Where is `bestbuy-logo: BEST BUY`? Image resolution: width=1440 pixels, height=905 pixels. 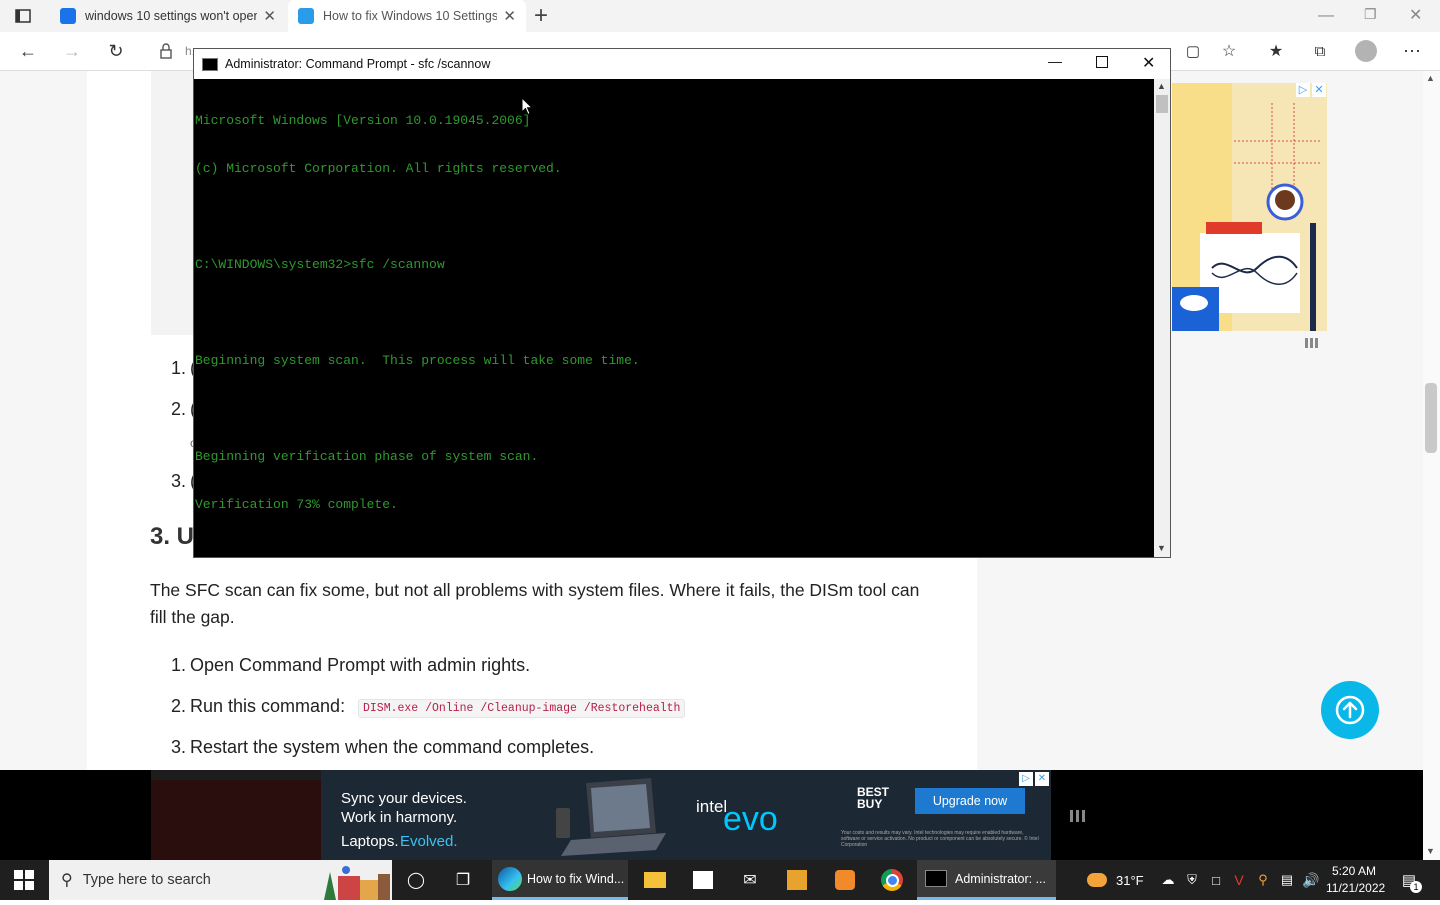 bestbuy-logo: BEST BUY is located at coordinates (873, 798).